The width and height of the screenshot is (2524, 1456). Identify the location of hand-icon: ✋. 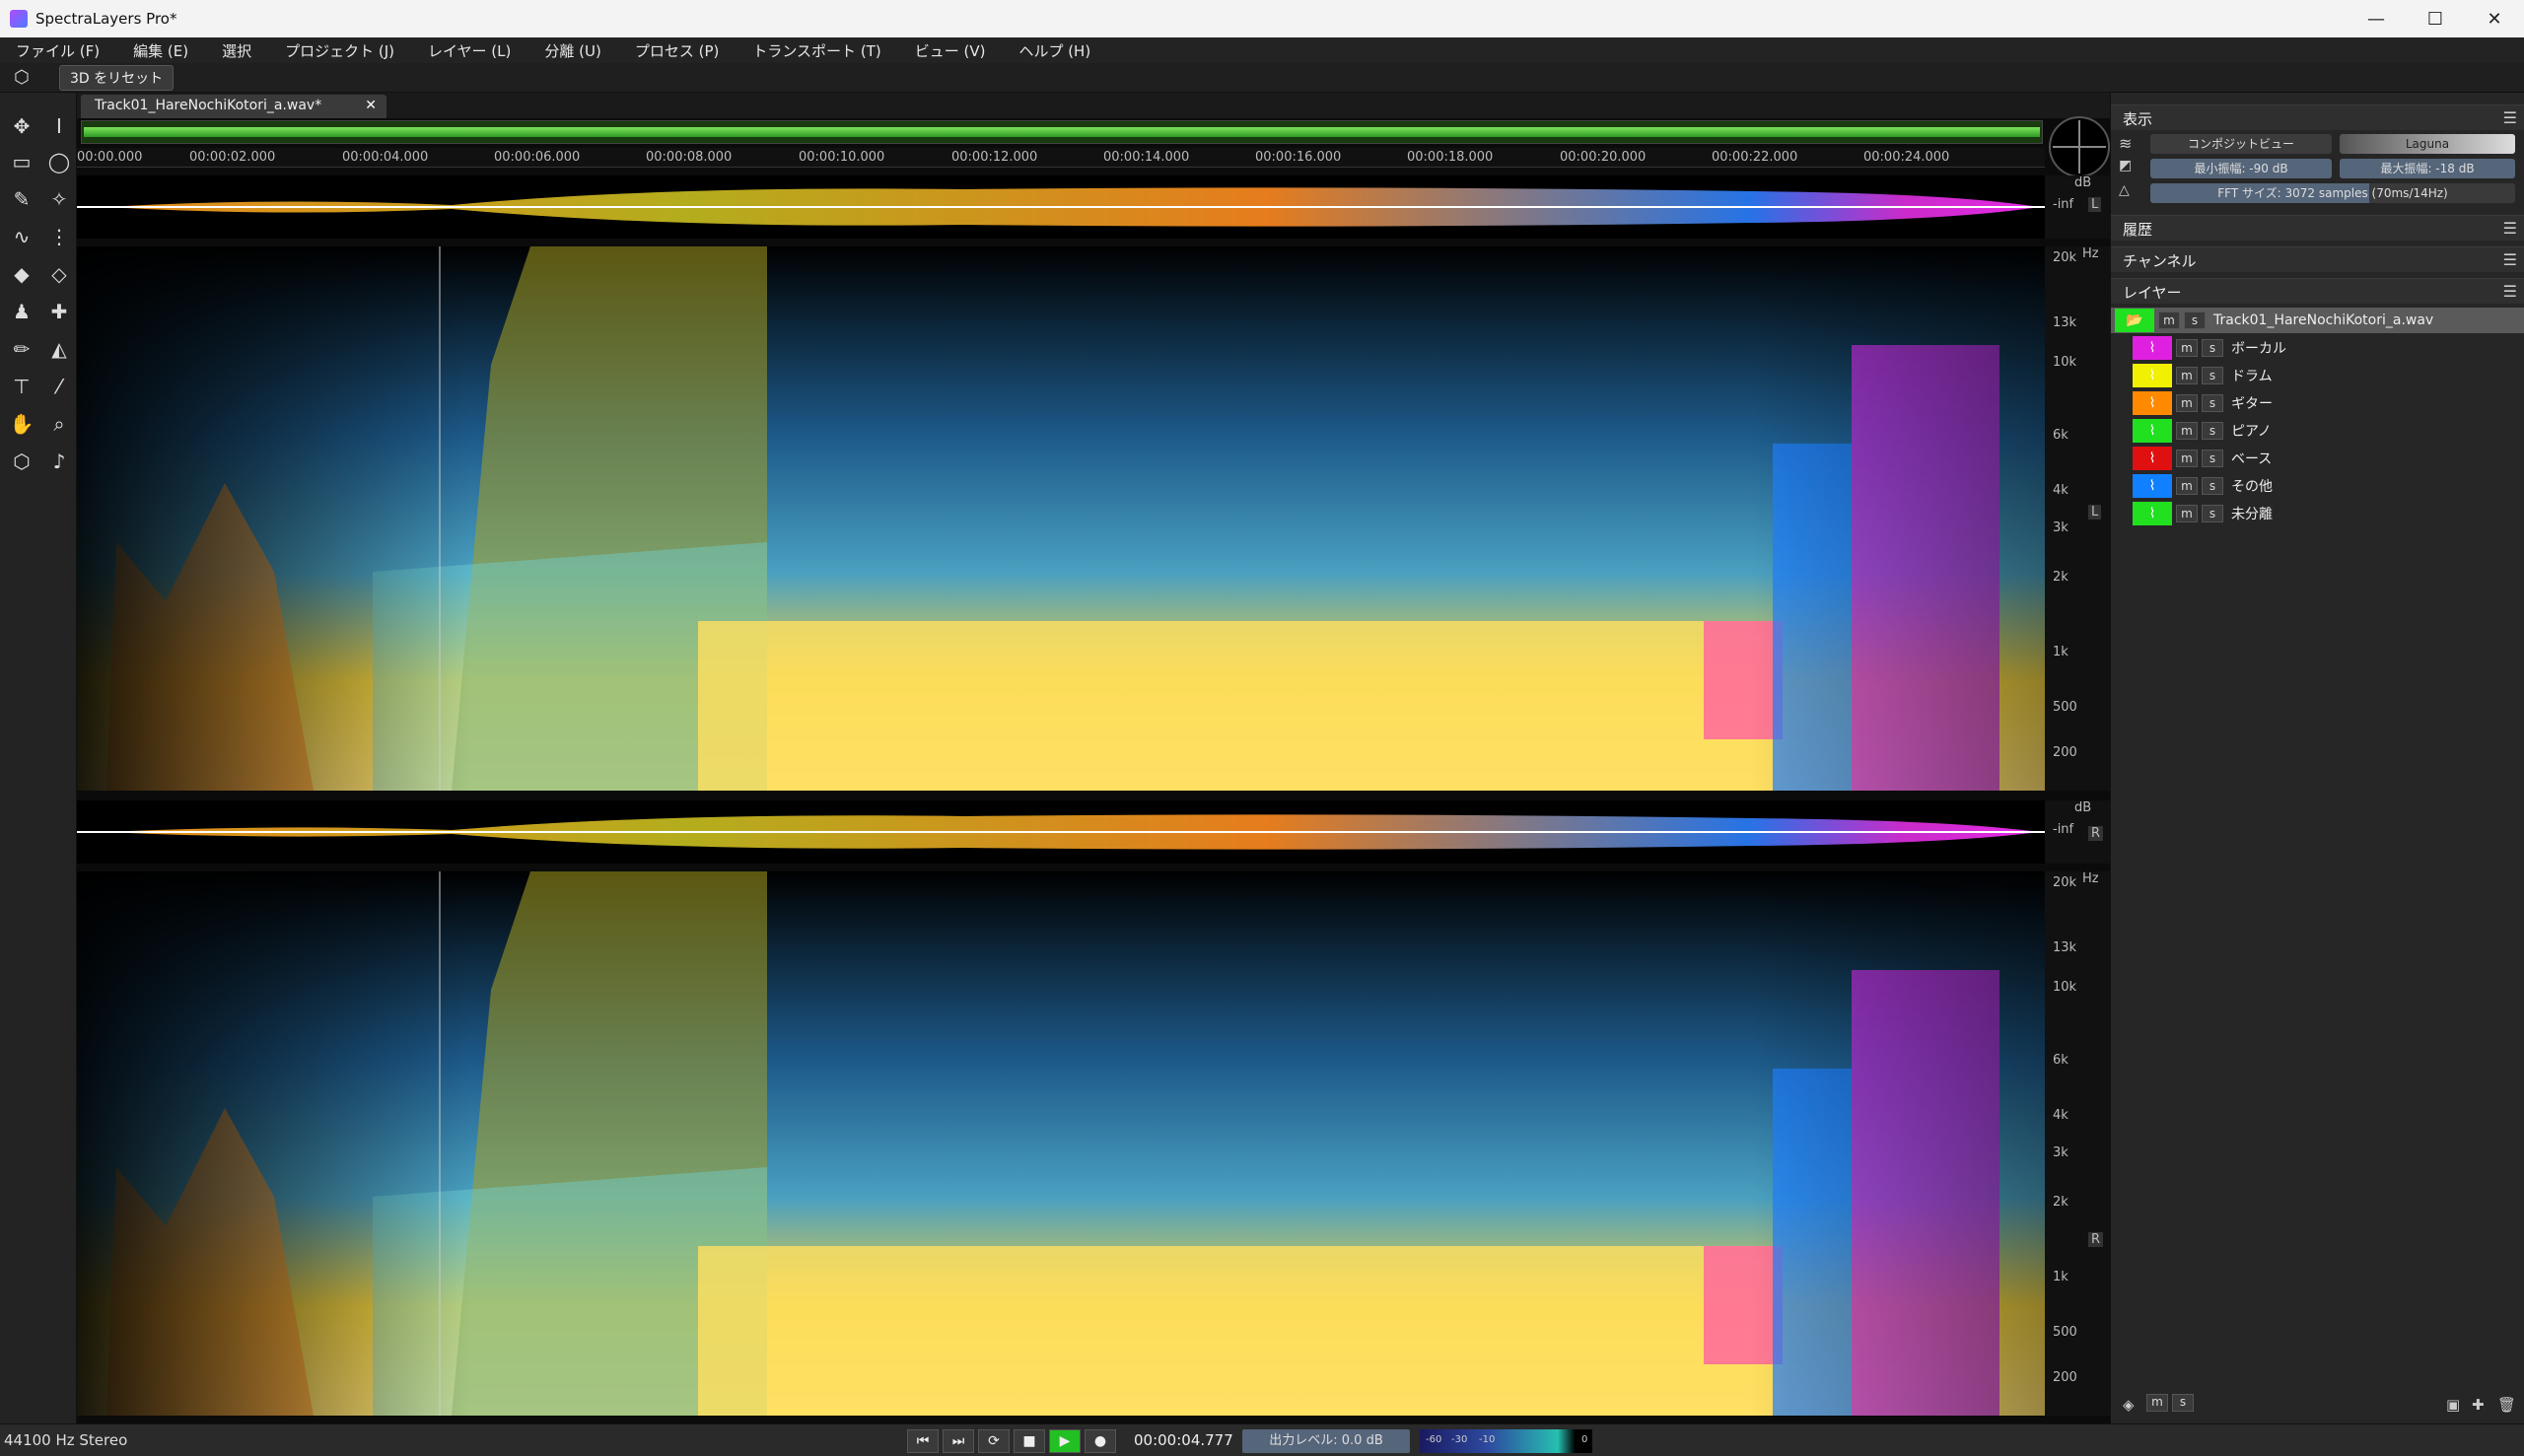
(22, 424).